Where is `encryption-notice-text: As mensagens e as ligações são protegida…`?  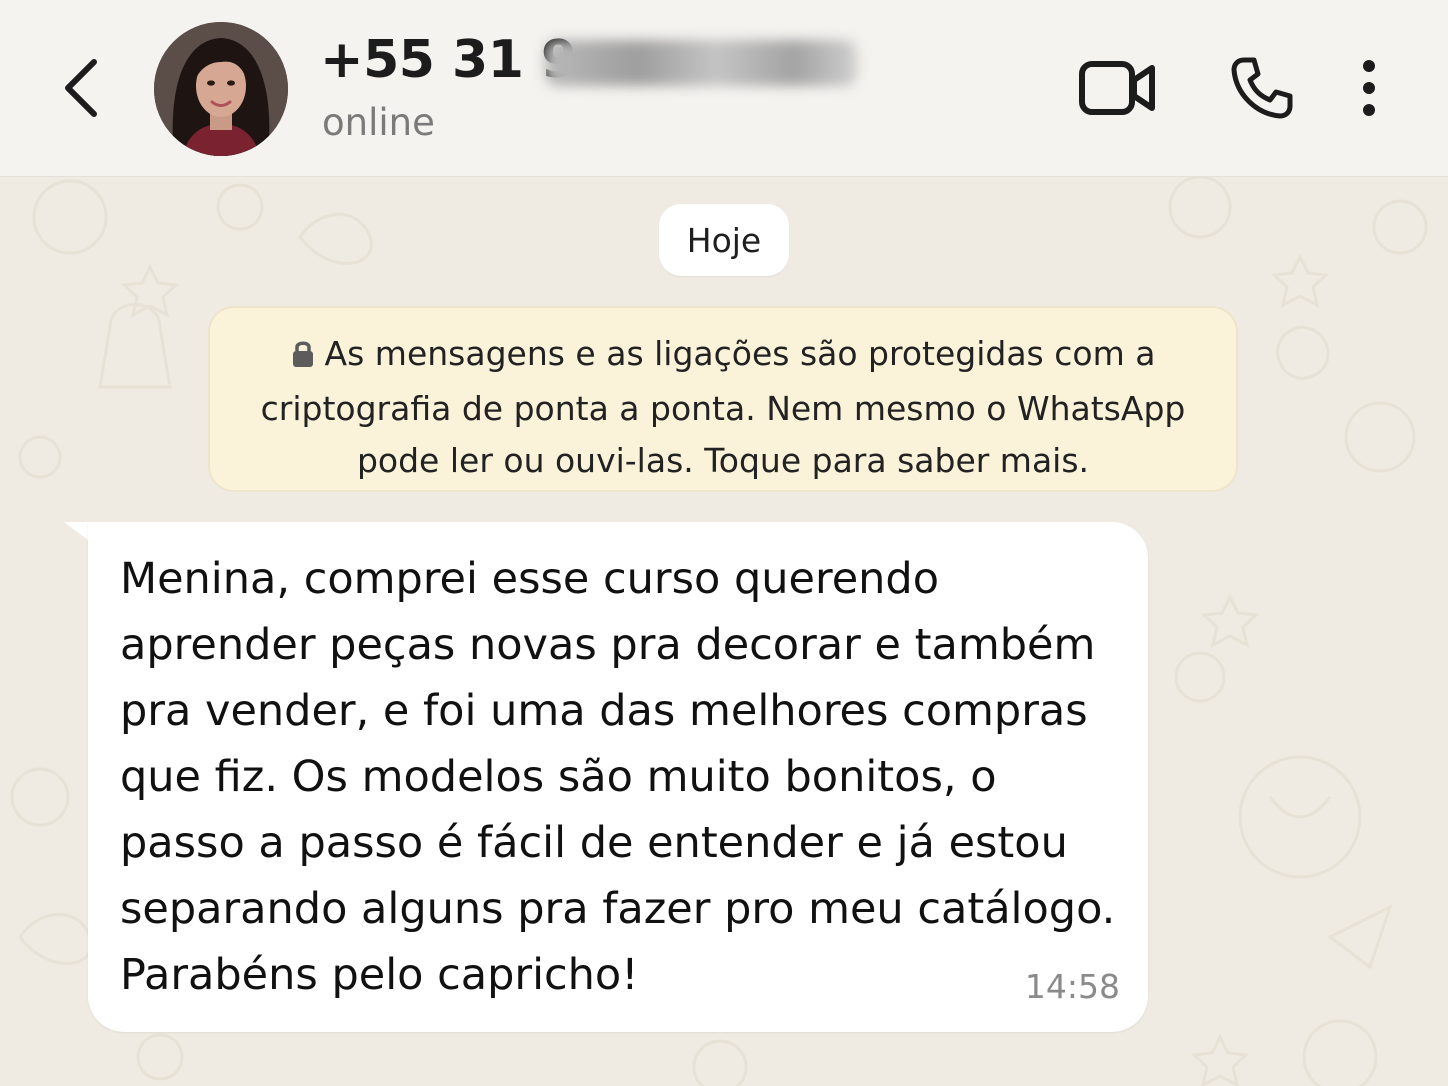
encryption-notice-text: As mensagens e as ligações são protegida… is located at coordinates (723, 407).